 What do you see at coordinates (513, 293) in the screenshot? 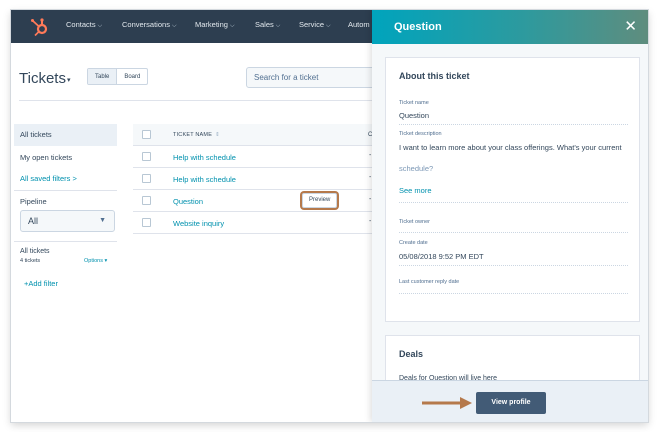
I see `last-reply-field` at bounding box center [513, 293].